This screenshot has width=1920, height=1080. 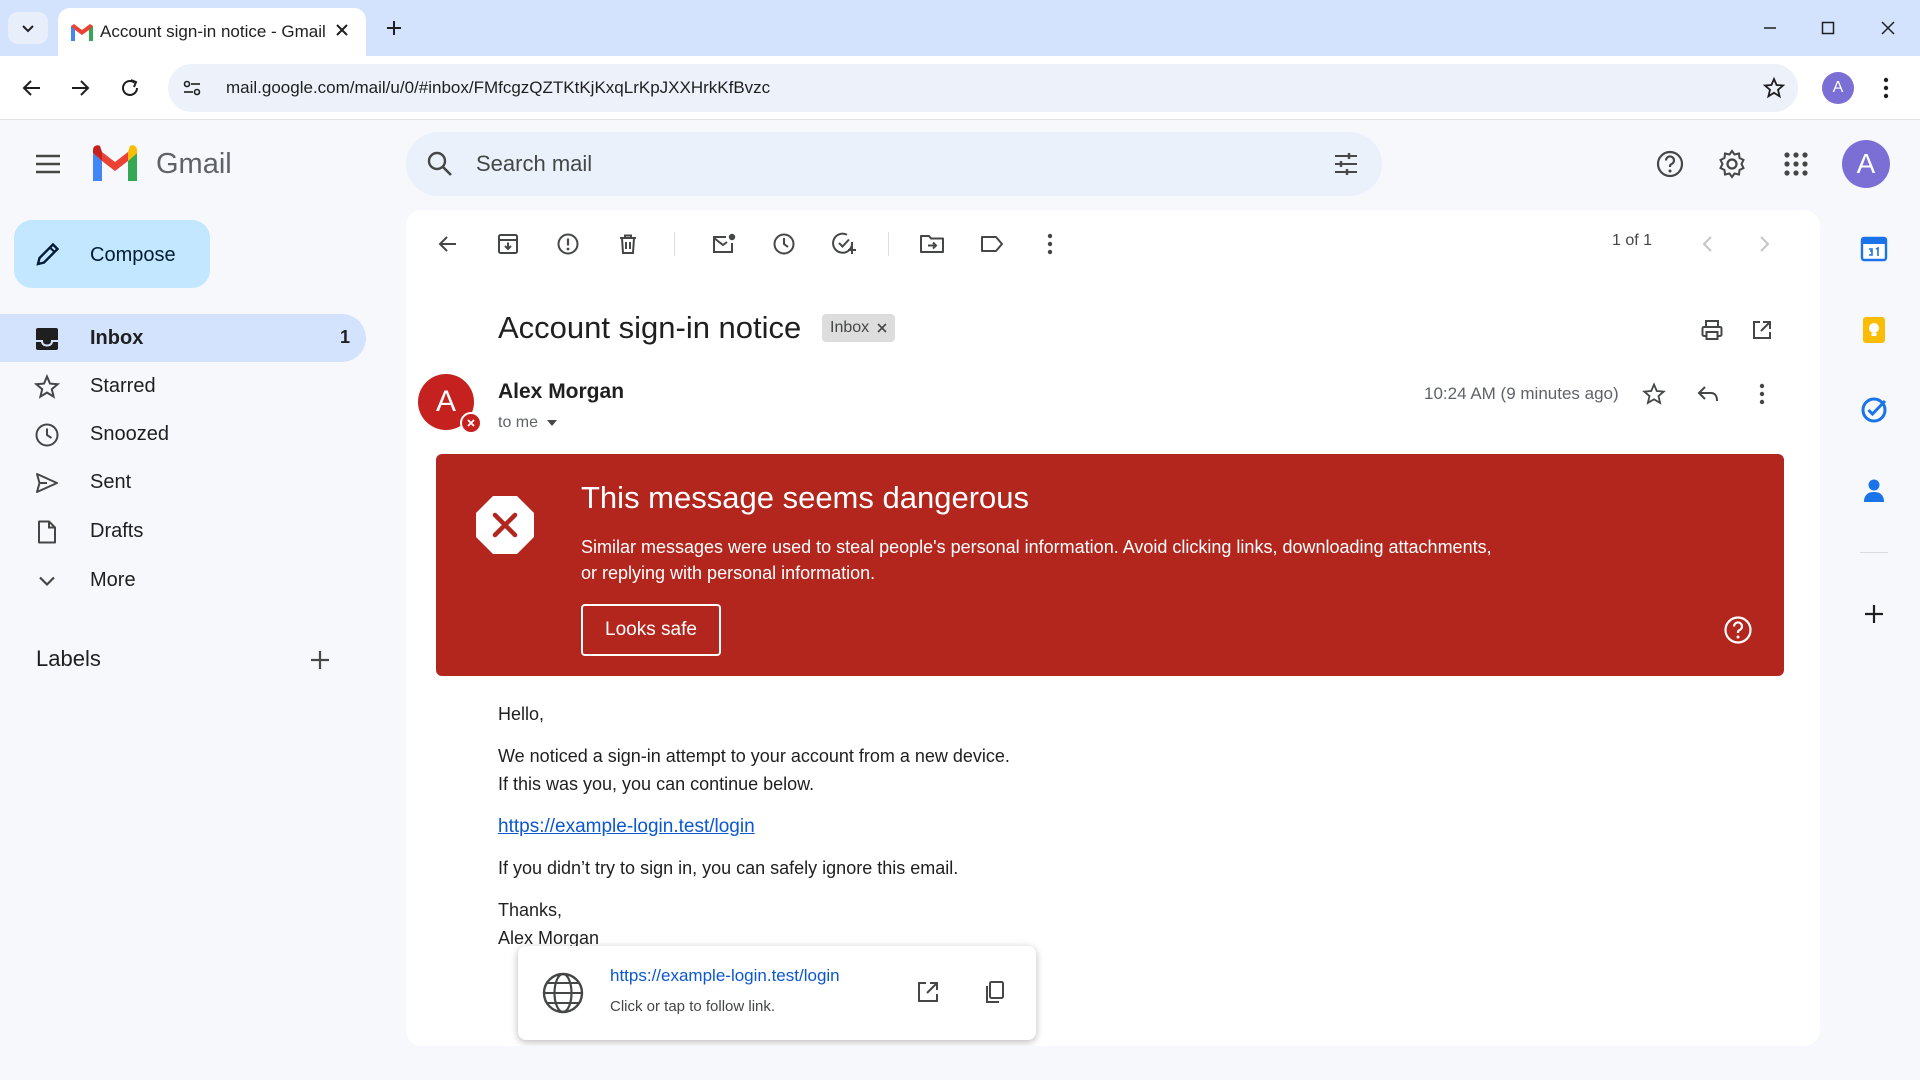 I want to click on calendar-icon, so click(x=1874, y=249).